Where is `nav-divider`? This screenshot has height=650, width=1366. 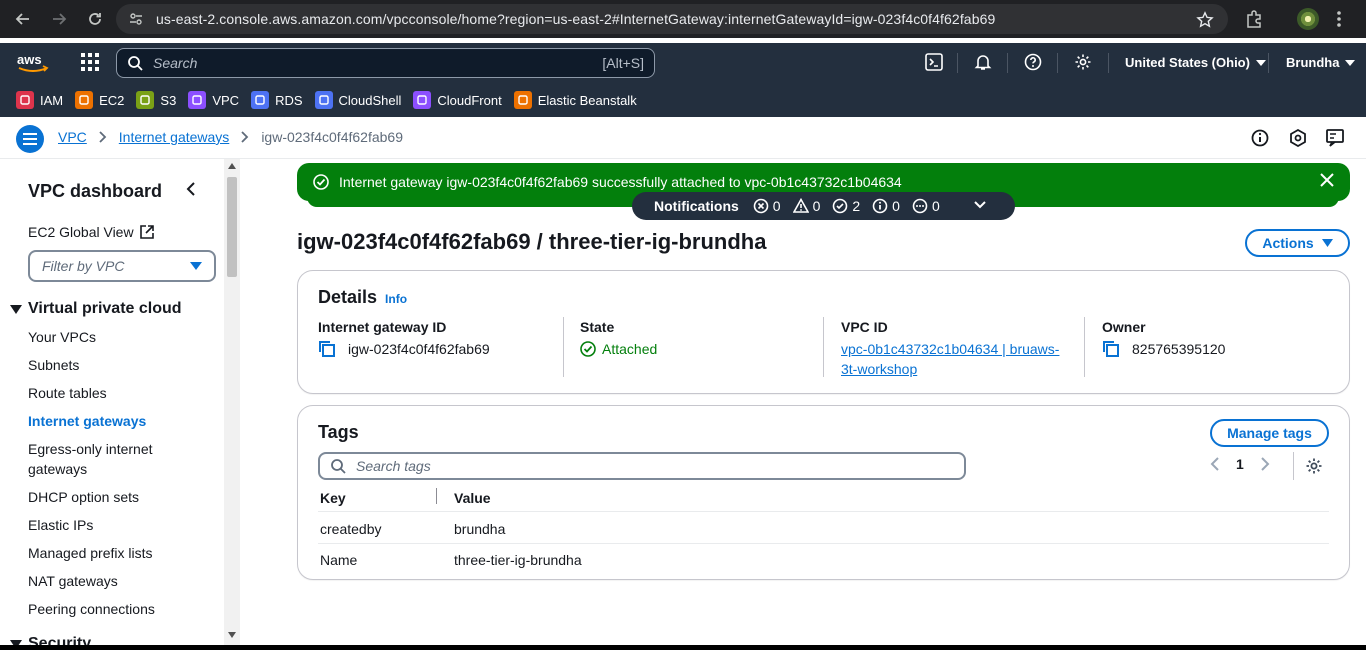 nav-divider is located at coordinates (1007, 63).